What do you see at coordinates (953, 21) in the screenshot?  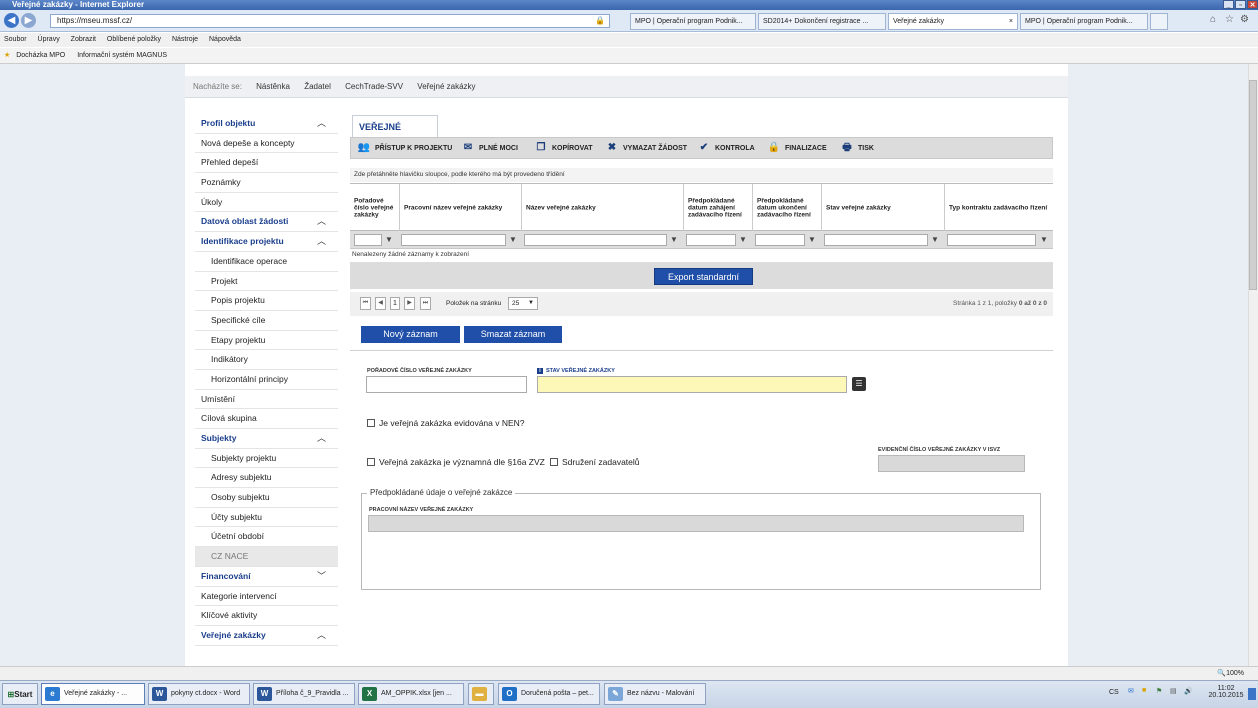 I see `tab-verejne-zakazky: Veřejné zakázky ×` at bounding box center [953, 21].